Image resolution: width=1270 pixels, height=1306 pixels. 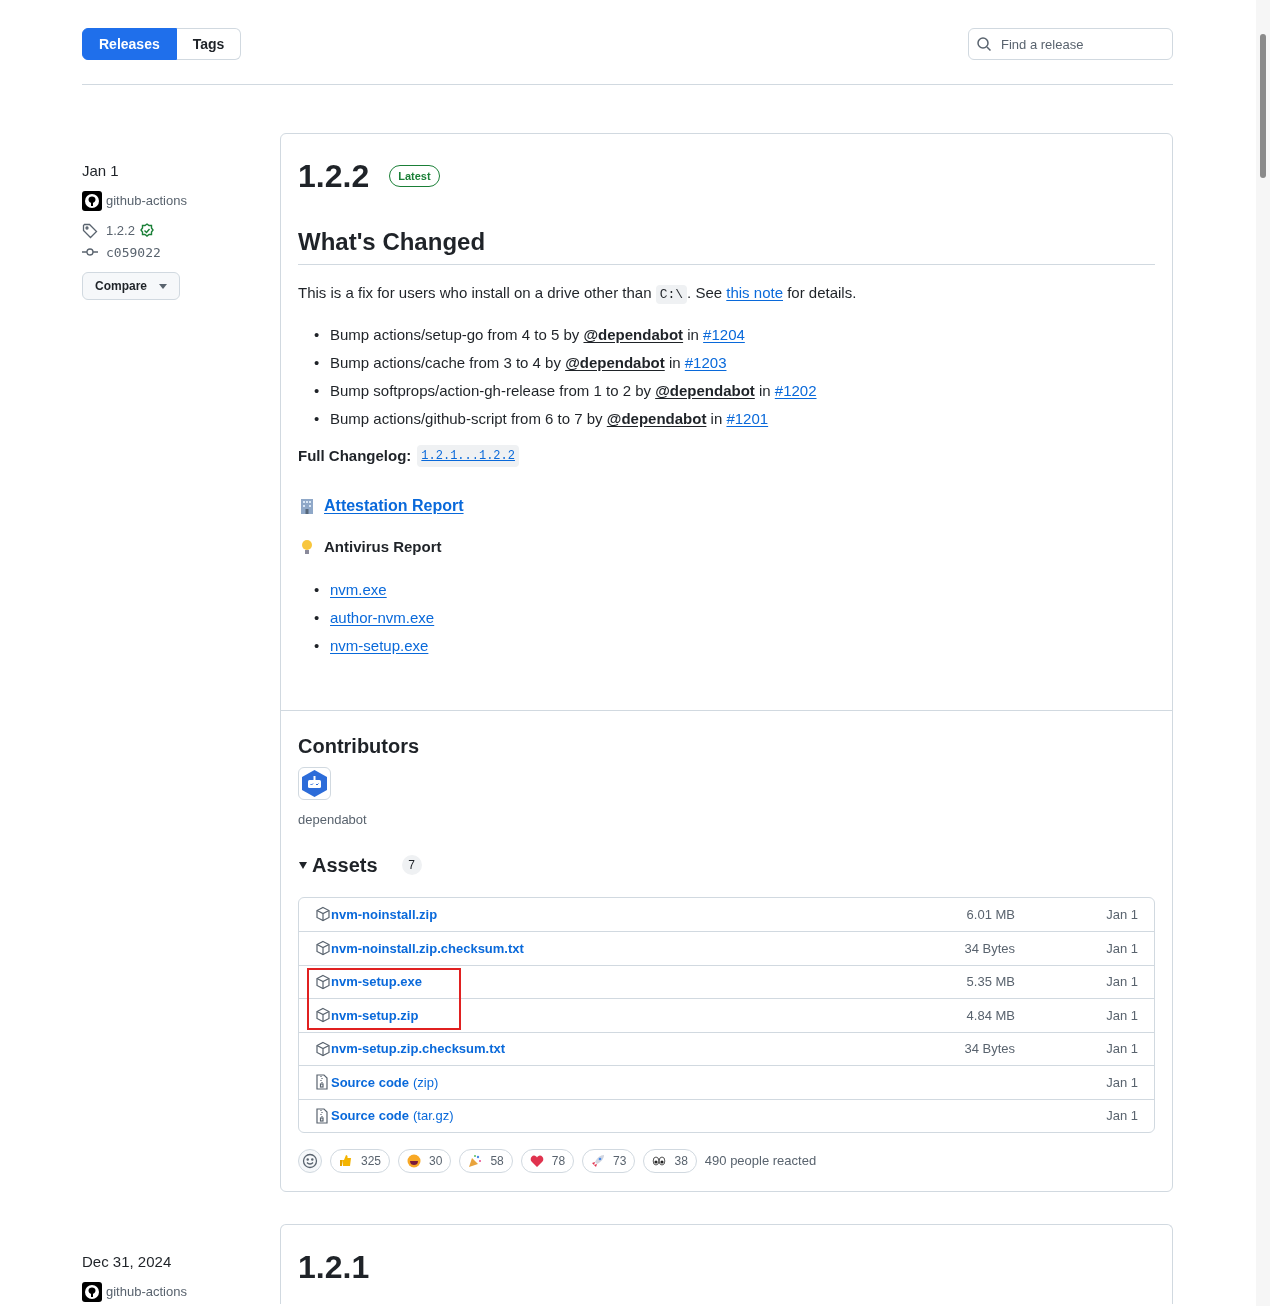 I want to click on caret-icon, so click(x=163, y=286).